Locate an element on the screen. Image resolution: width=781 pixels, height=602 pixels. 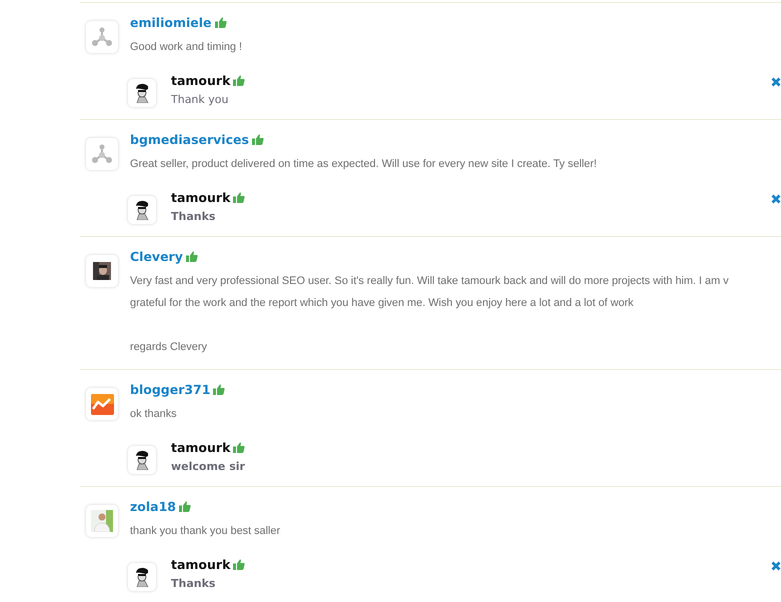
review-text: Very fast and very professional SEO user. So it's really fun. Will take tamourk back and will do more projects with him. I am v is located at coordinates (429, 281).